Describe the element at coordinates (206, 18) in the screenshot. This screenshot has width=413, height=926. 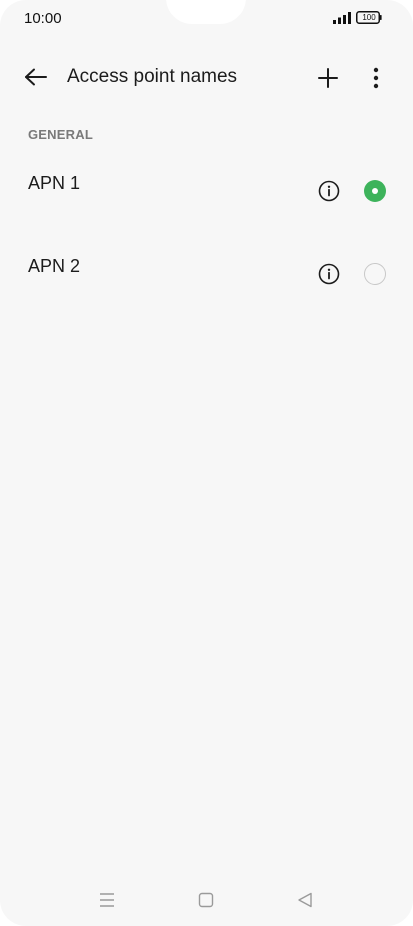
I see `status-bar: 10:00 100` at that location.